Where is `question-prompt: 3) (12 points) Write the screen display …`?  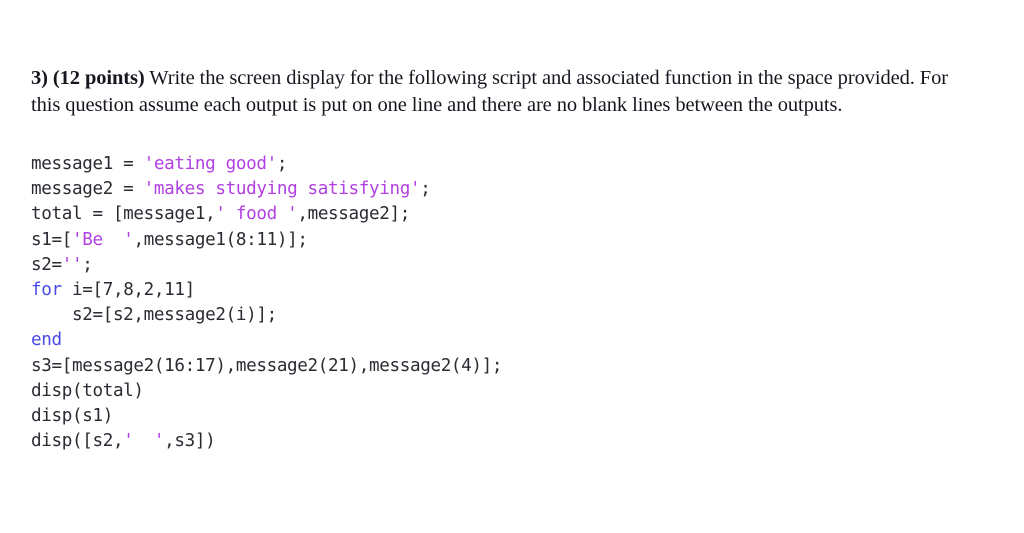
question-prompt: 3) (12 points) Write the screen display … is located at coordinates (506, 92).